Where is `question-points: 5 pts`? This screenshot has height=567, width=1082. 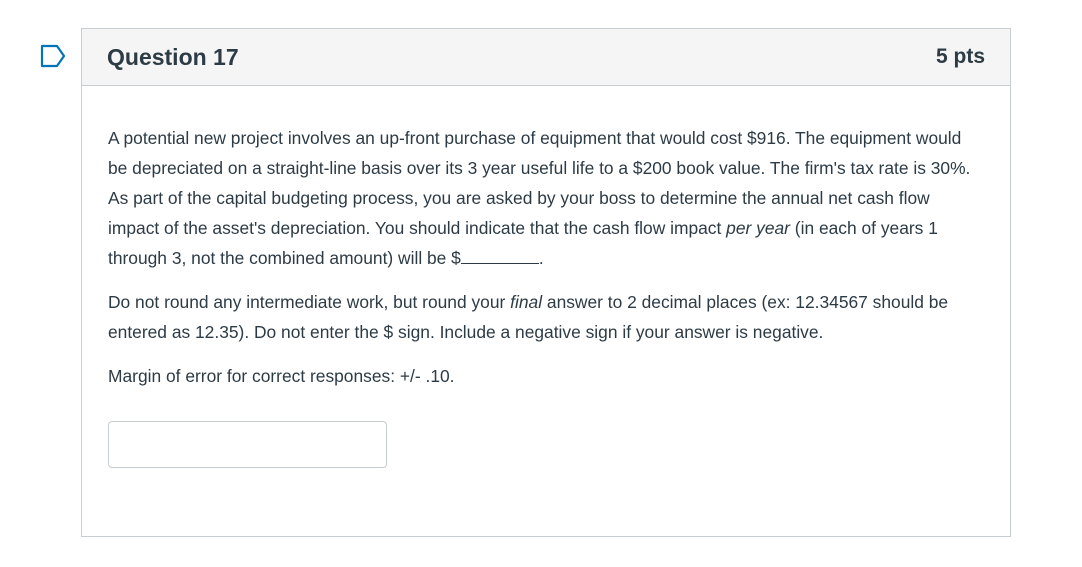
question-points: 5 pts is located at coordinates (960, 56).